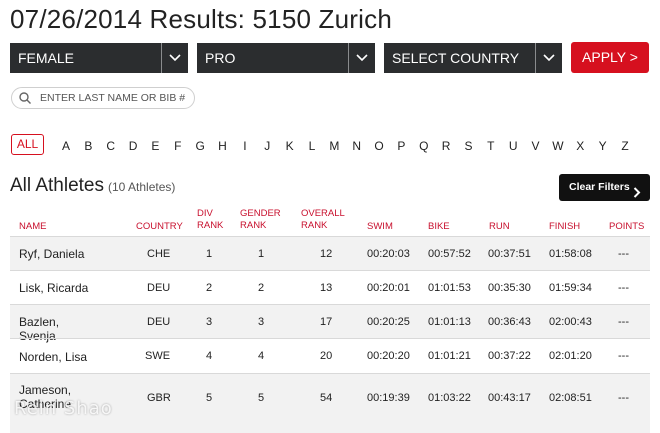 The image size is (660, 433). I want to click on header-run: RUN, so click(499, 227).